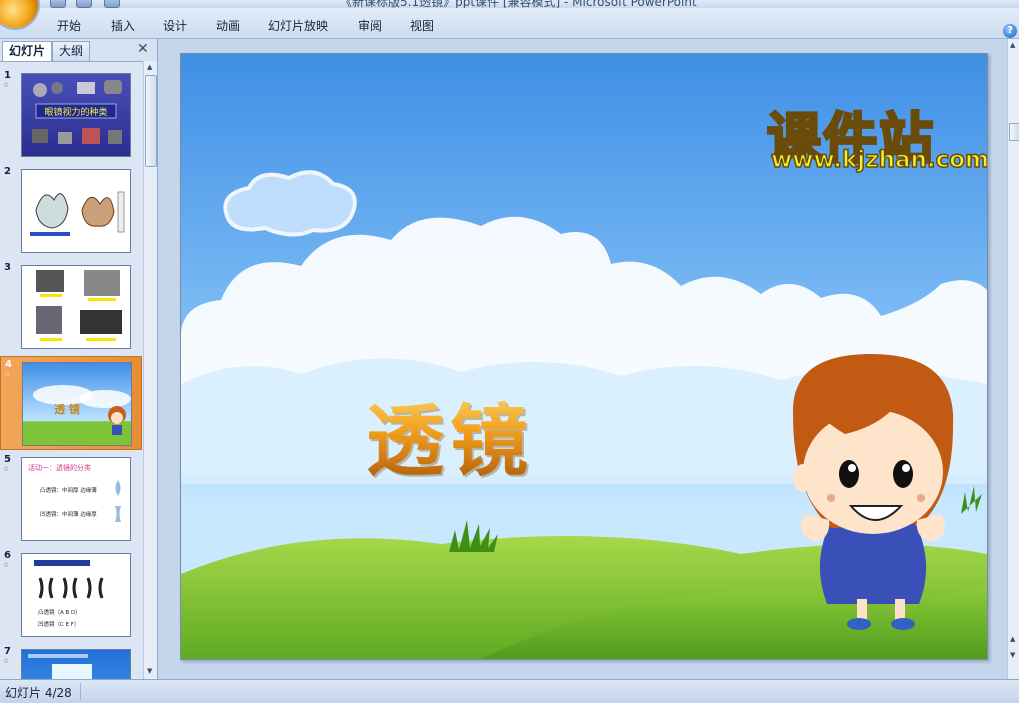  What do you see at coordinates (7, 267) in the screenshot?
I see `slide-number: 3` at bounding box center [7, 267].